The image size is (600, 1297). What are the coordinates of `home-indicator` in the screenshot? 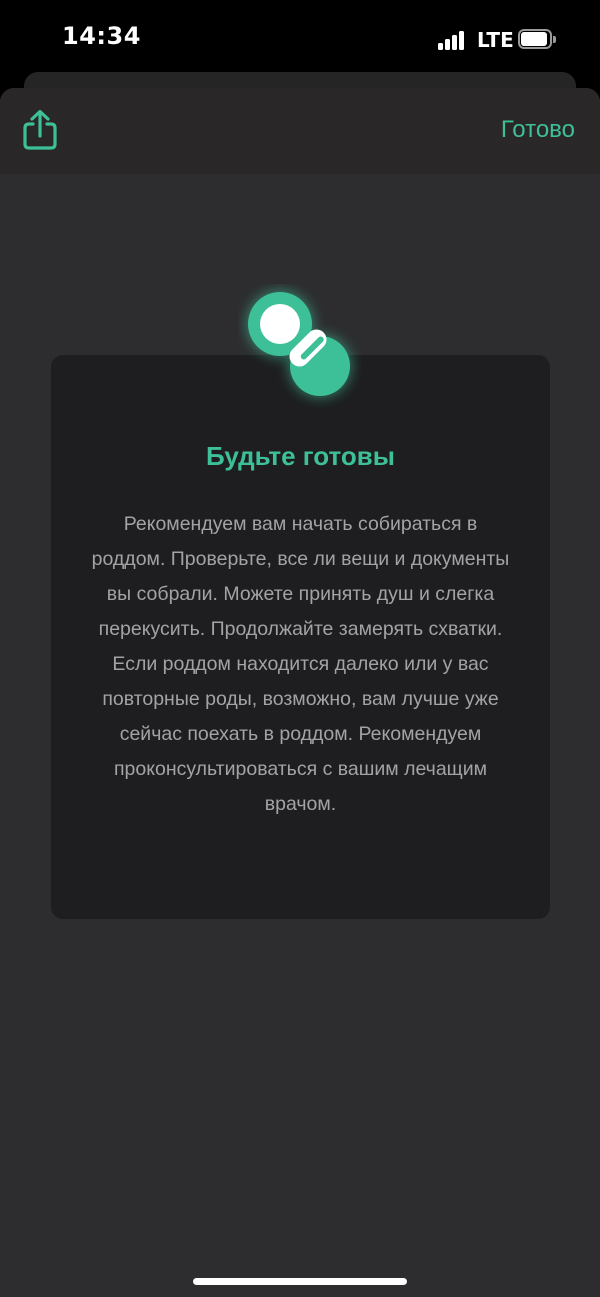 It's located at (300, 1281).